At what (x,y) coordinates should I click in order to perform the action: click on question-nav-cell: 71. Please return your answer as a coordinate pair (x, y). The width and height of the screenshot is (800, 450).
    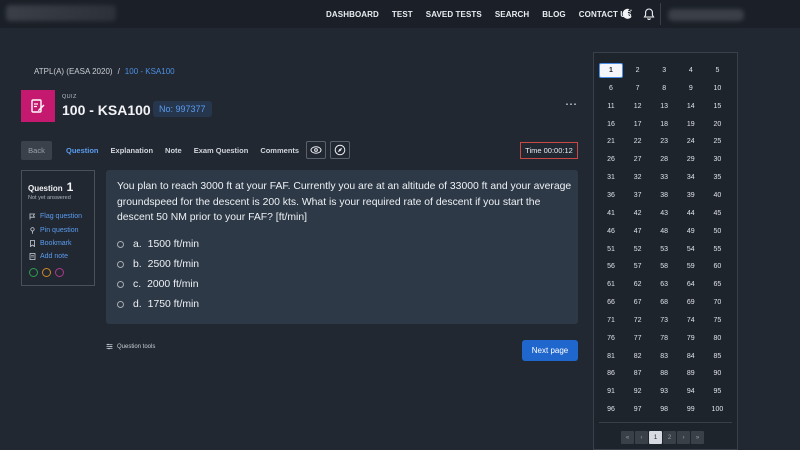
    Looking at the image, I should click on (611, 320).